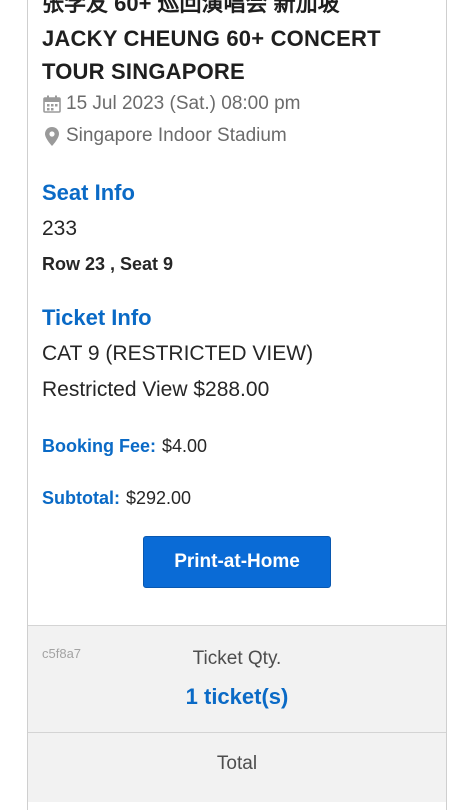 The width and height of the screenshot is (474, 810). What do you see at coordinates (81, 498) in the screenshot?
I see `subtotal-label: Subtotal:` at bounding box center [81, 498].